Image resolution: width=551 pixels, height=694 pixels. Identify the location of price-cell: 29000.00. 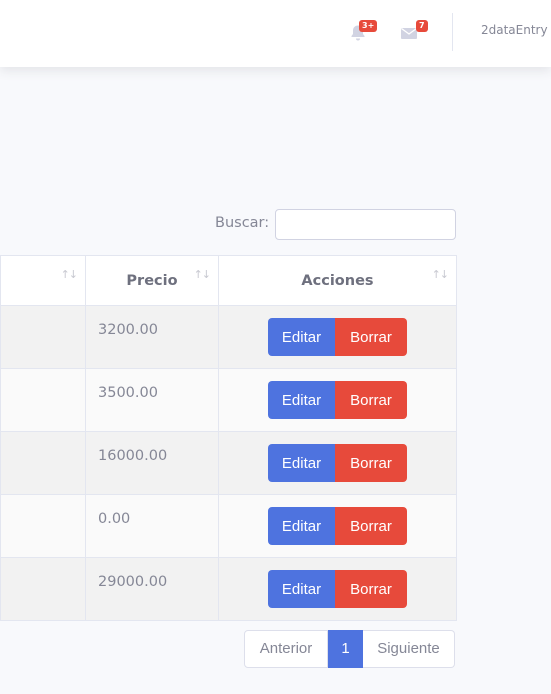
(152, 589).